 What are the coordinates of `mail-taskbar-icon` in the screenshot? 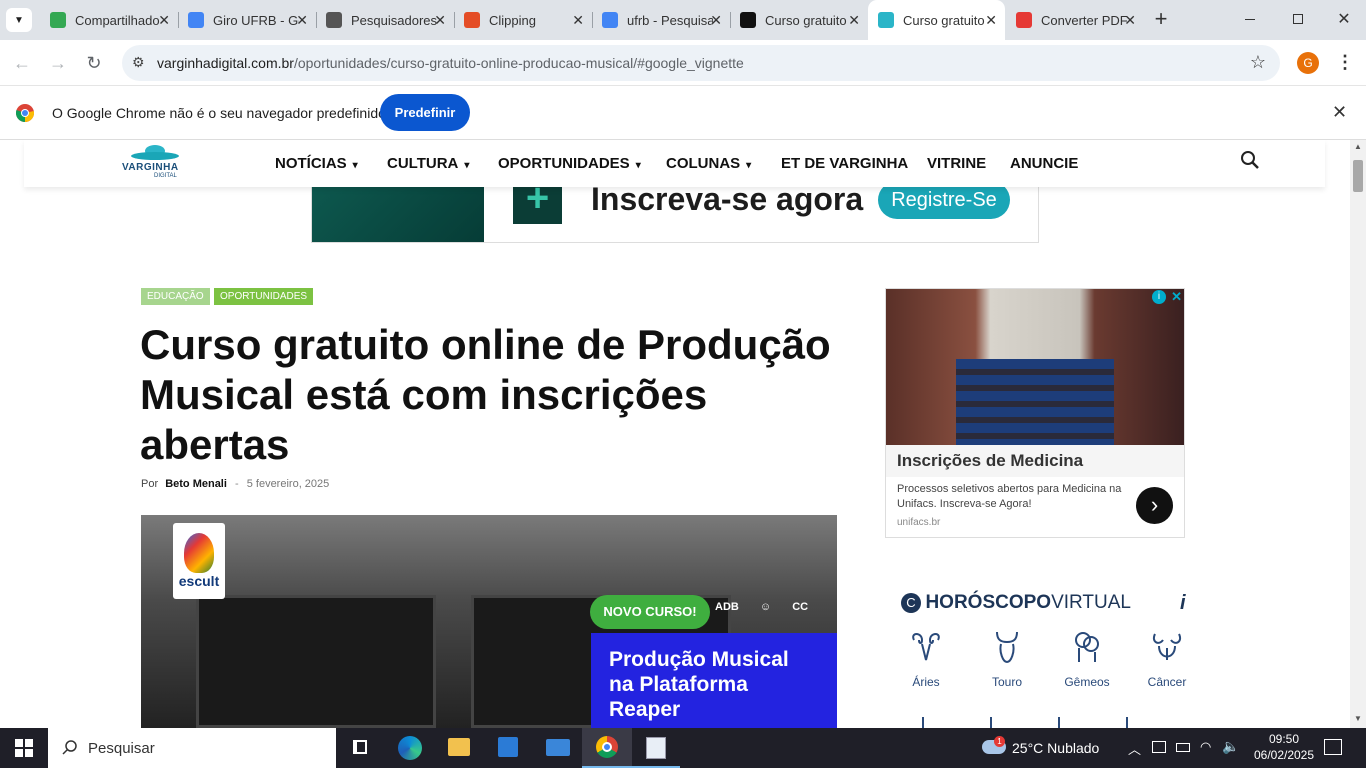 It's located at (558, 747).